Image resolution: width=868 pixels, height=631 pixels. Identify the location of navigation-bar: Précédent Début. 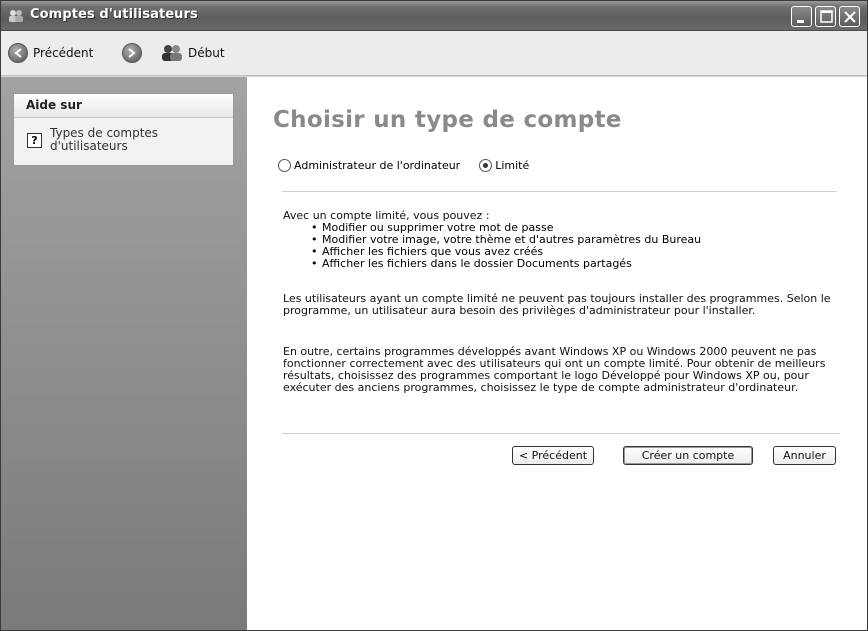
(434, 53).